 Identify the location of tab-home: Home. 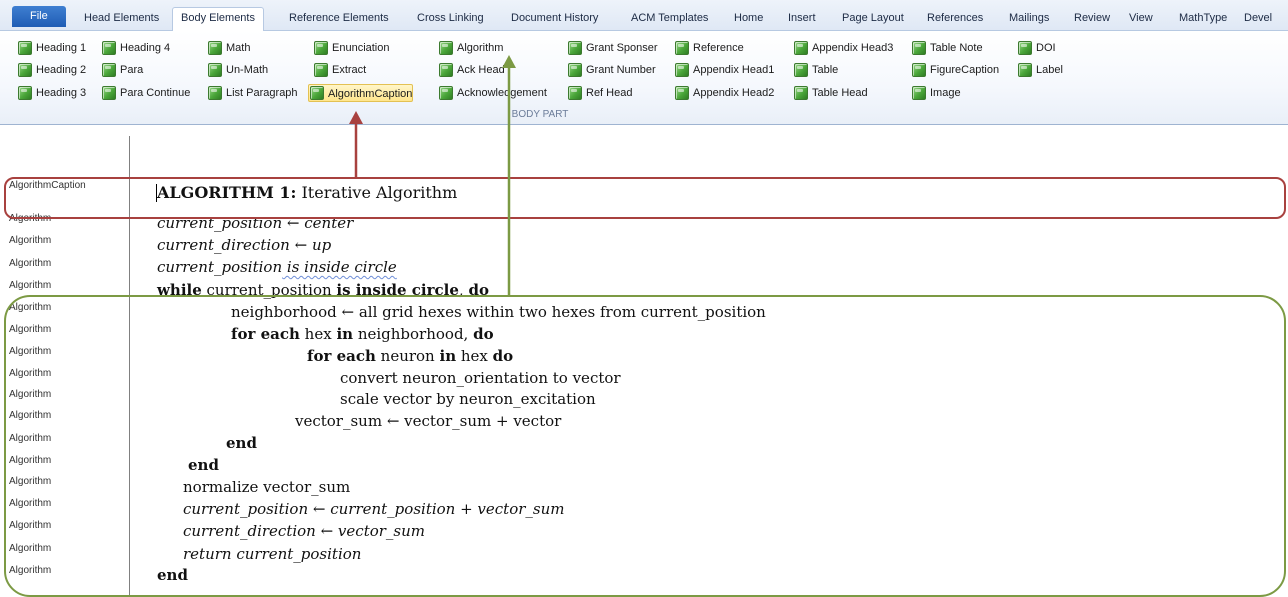
(748, 19).